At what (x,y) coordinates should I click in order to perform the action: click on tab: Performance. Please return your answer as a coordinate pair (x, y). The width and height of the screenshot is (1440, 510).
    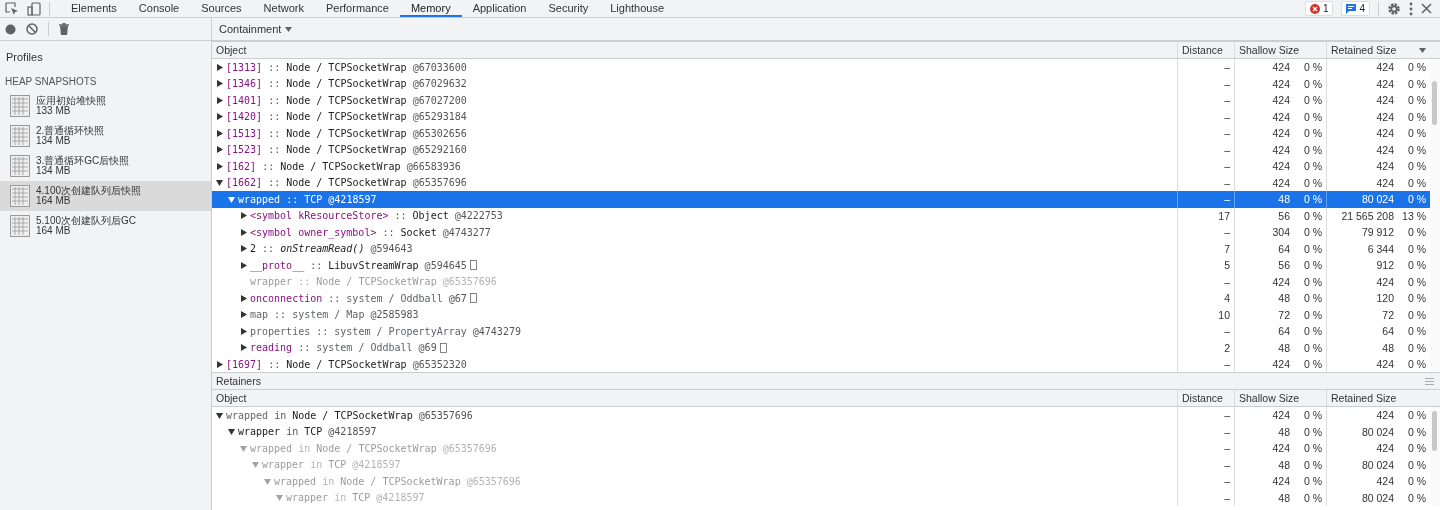
    Looking at the image, I should click on (357, 8).